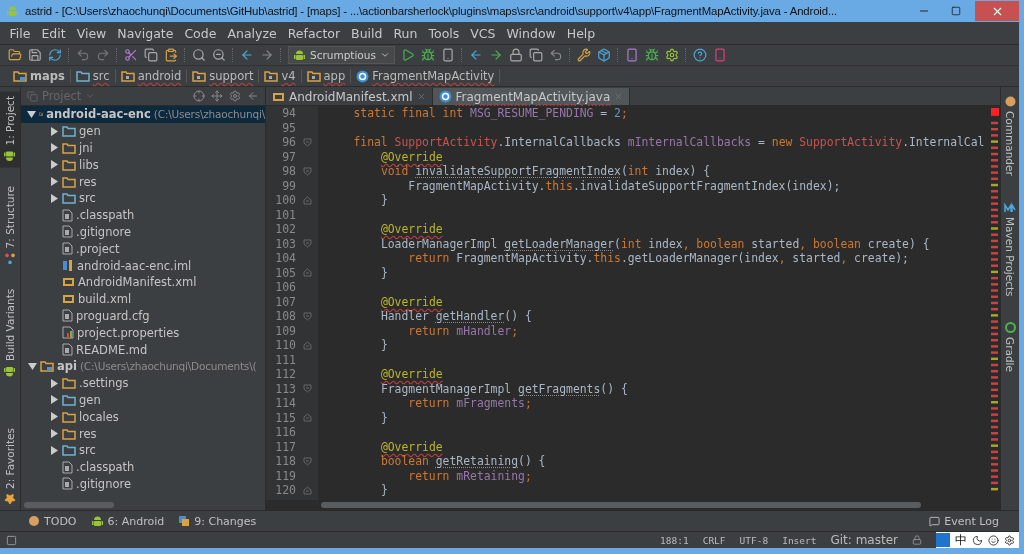 The width and height of the screenshot is (1024, 554). Describe the element at coordinates (143, 265) in the screenshot. I see `tree-item: android-aac-enc.iml` at that location.